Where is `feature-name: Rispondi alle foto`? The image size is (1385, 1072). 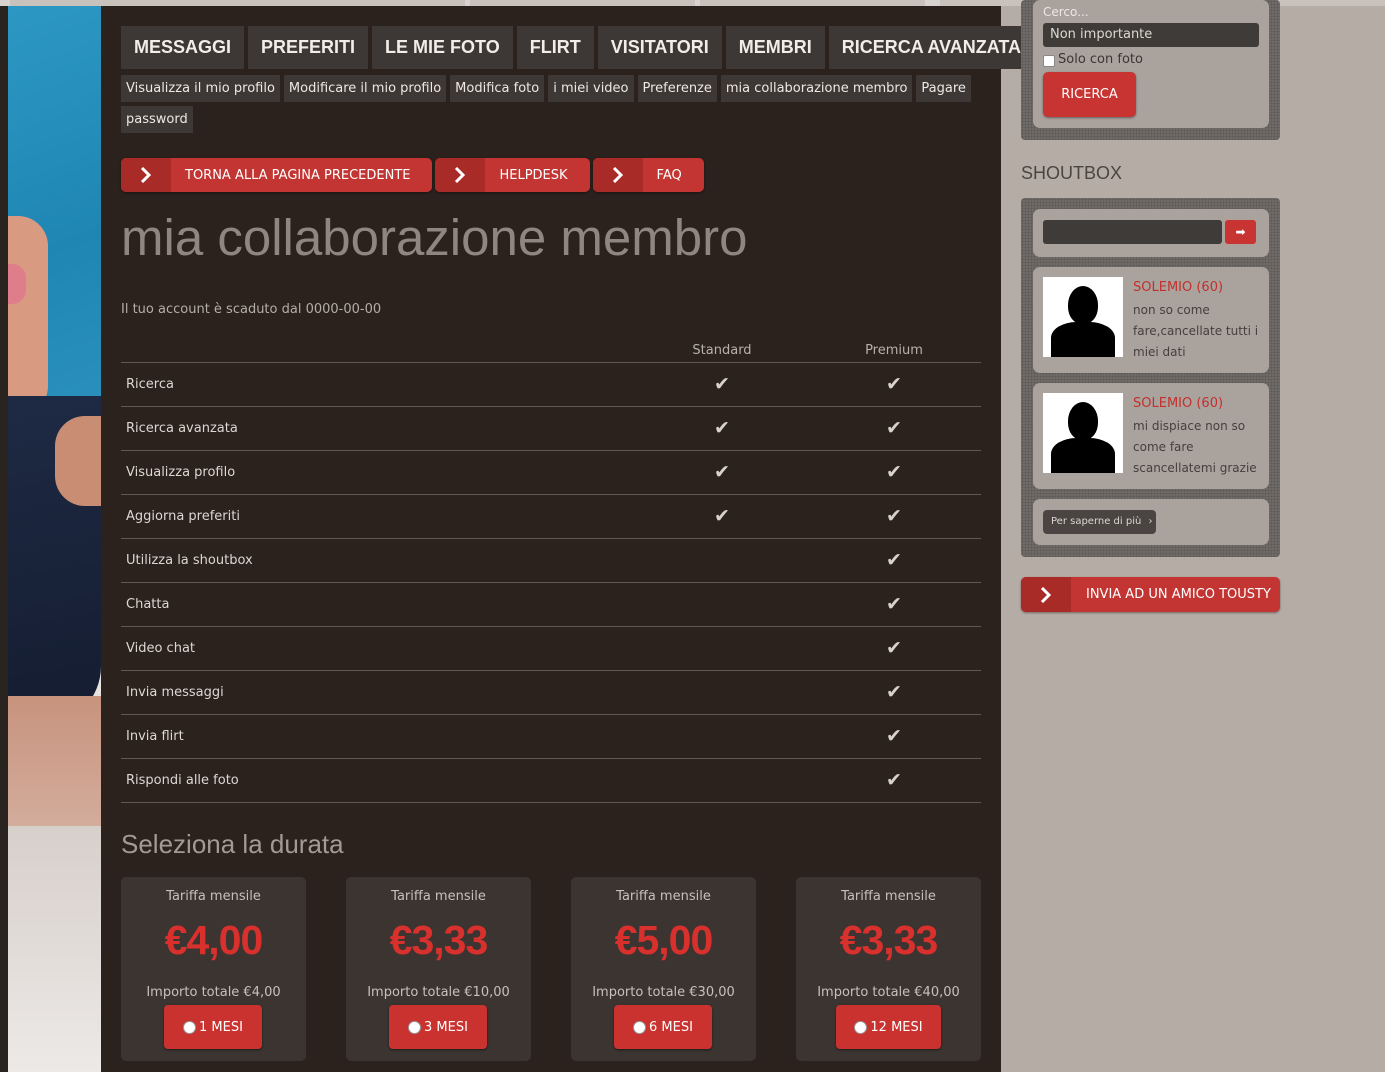
feature-name: Rispondi alle foto is located at coordinates (182, 780).